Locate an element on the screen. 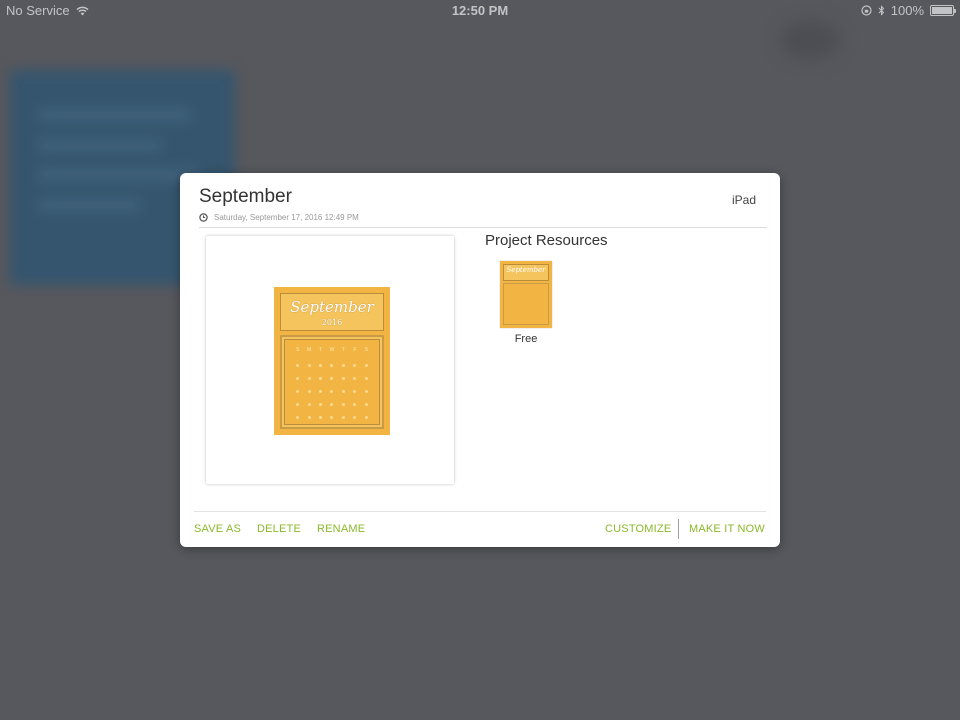  calendar-weekday: F is located at coordinates (355, 350).